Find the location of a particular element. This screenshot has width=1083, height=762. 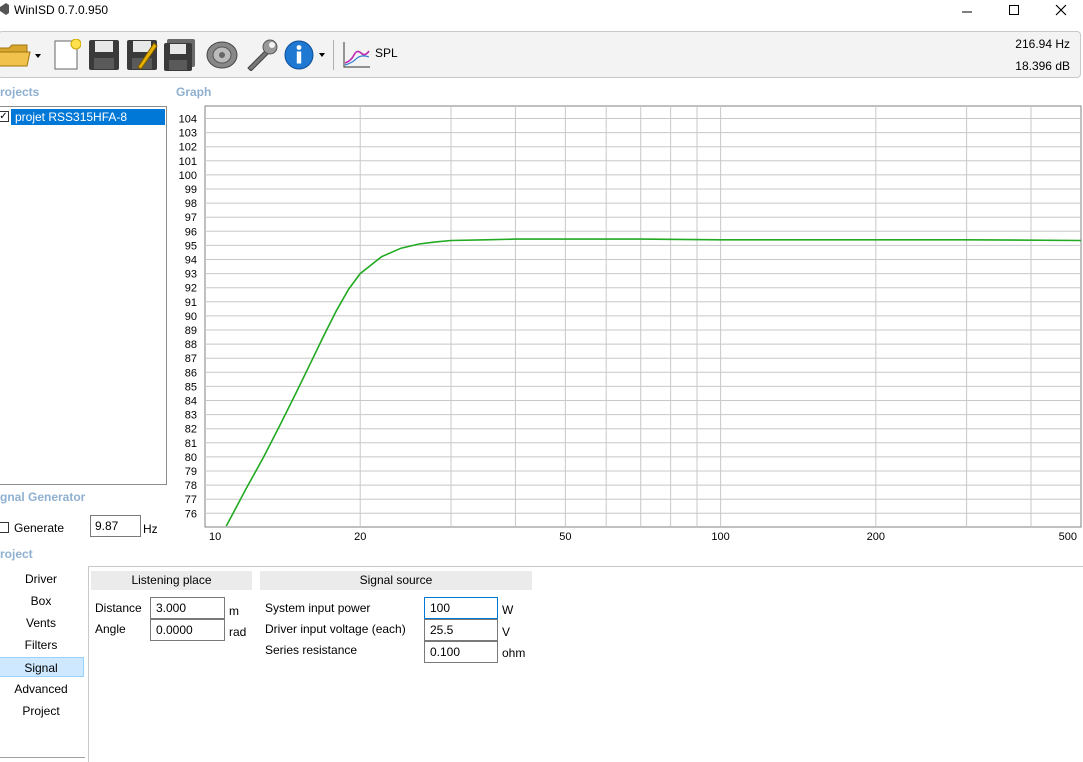

open-folder-icon is located at coordinates (20, 55).